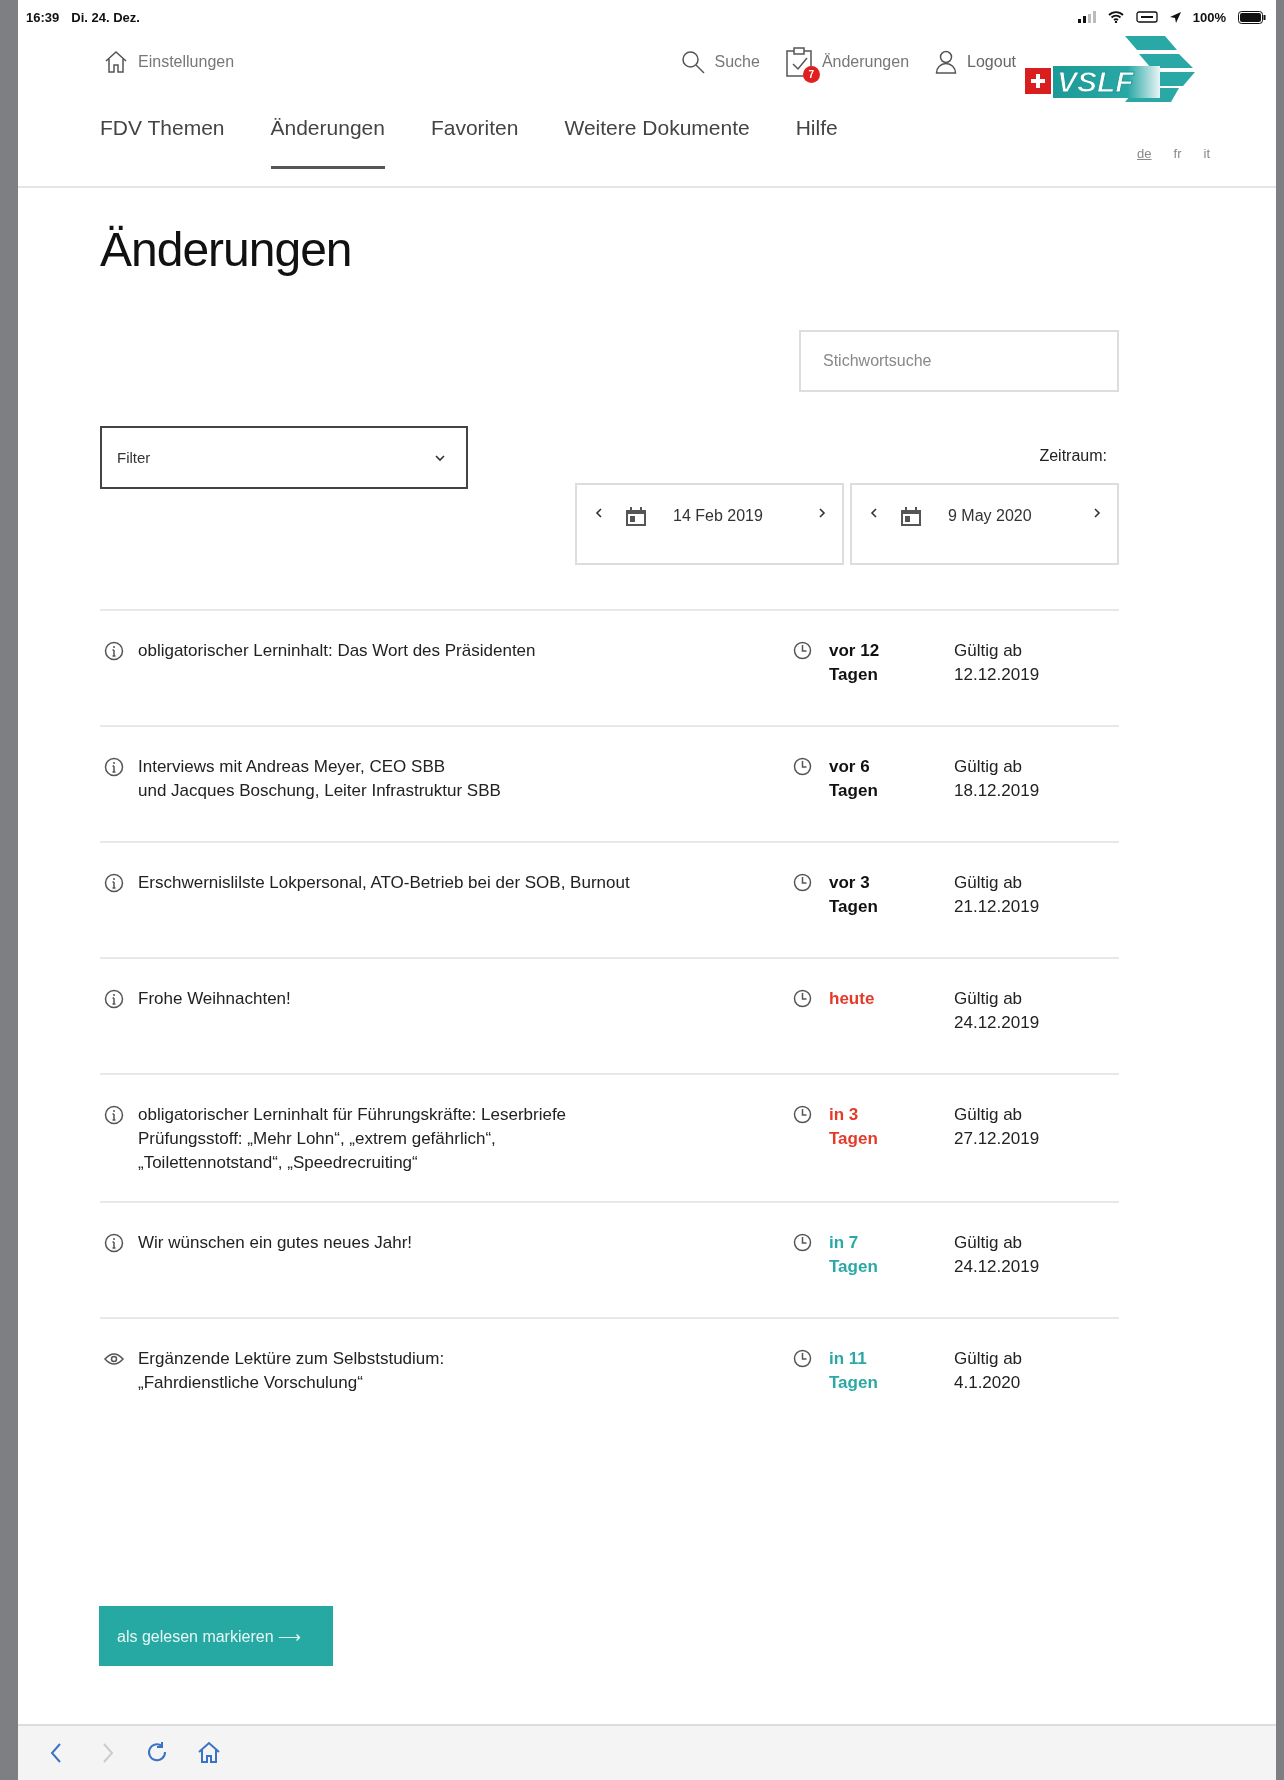 The width and height of the screenshot is (1284, 1780). Describe the element at coordinates (997, 1126) in the screenshot. I see `valid-from-text: Gültig ab 27.12.2019` at that location.